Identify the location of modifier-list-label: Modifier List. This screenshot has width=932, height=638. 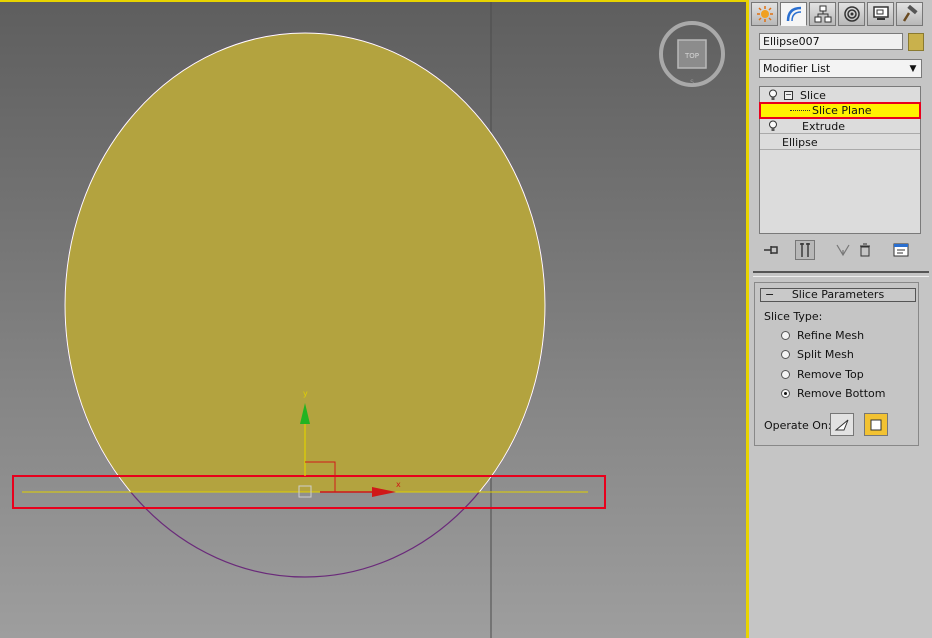
(797, 68).